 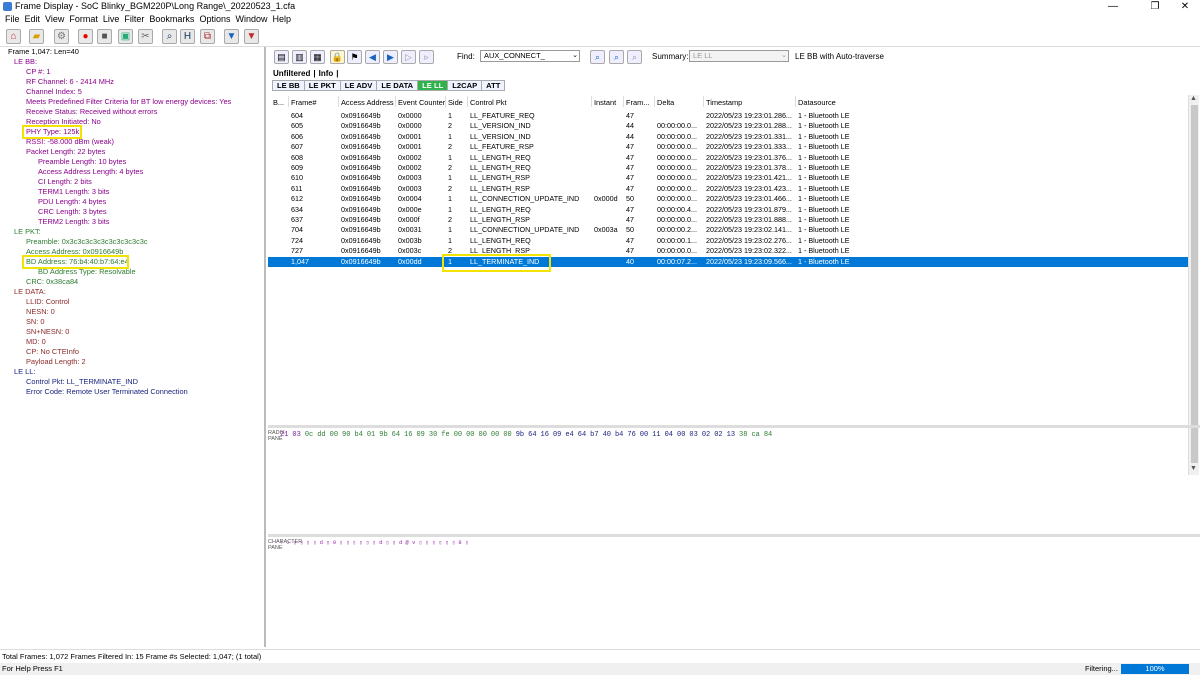 What do you see at coordinates (358, 85) in the screenshot?
I see `tab-le-adv: LE ADV` at bounding box center [358, 85].